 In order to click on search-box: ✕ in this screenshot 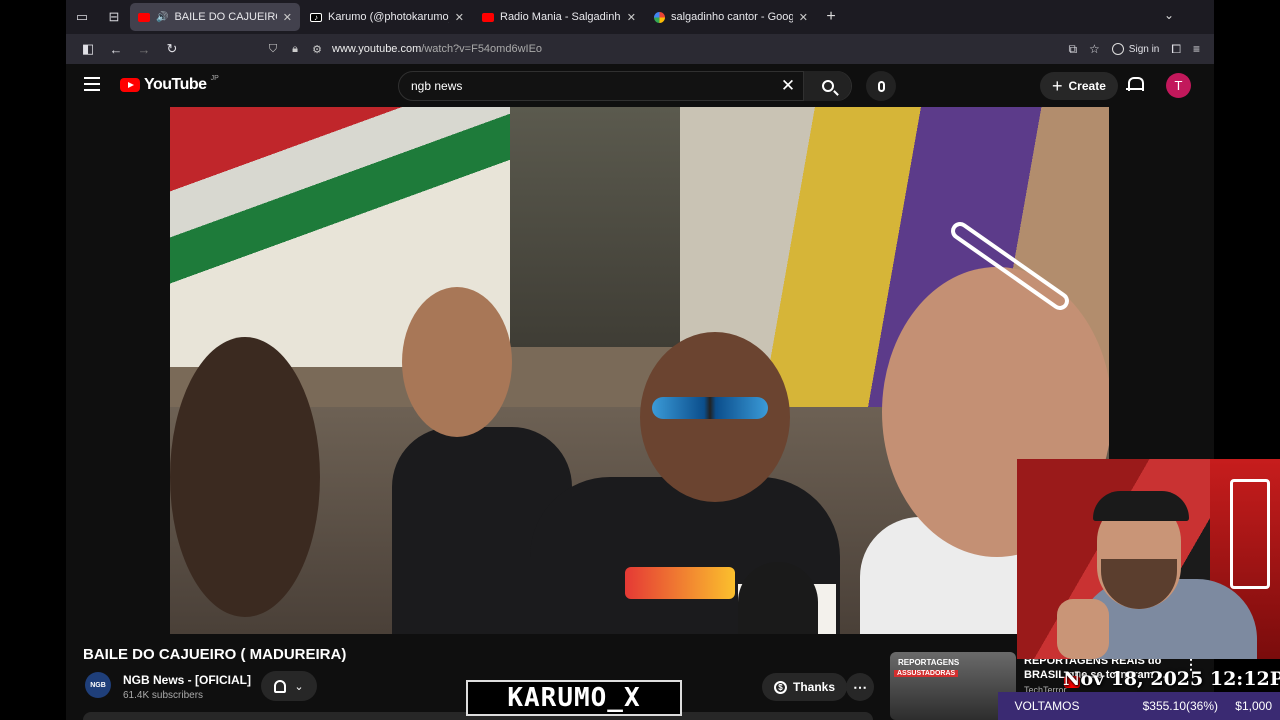, I will do `click(625, 86)`.